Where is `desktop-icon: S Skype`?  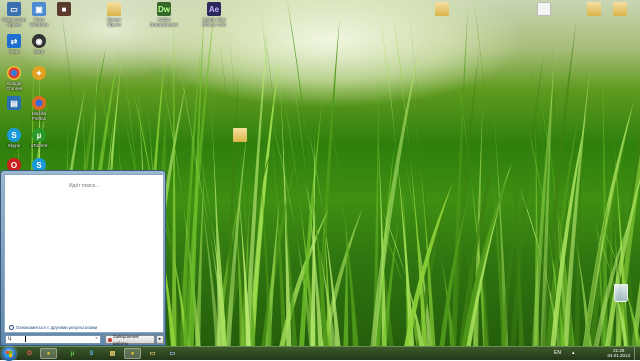 desktop-icon: S Skype is located at coordinates (14, 138).